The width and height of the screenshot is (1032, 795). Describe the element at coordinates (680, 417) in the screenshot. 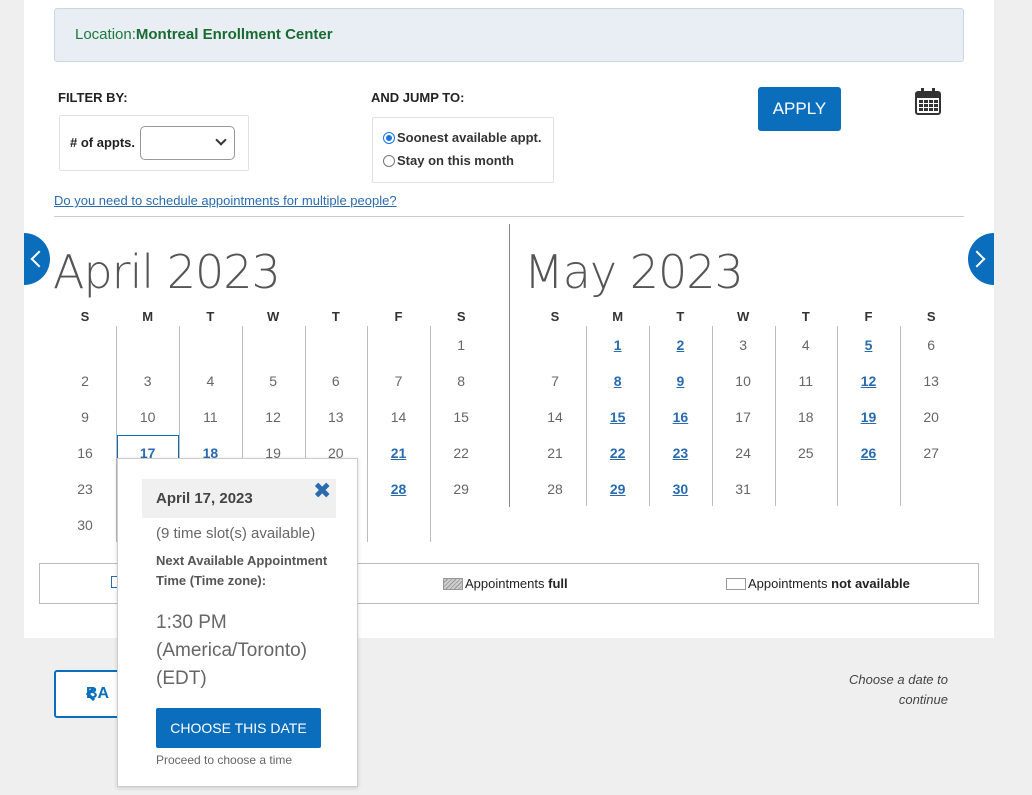

I see `available-day: 16` at that location.